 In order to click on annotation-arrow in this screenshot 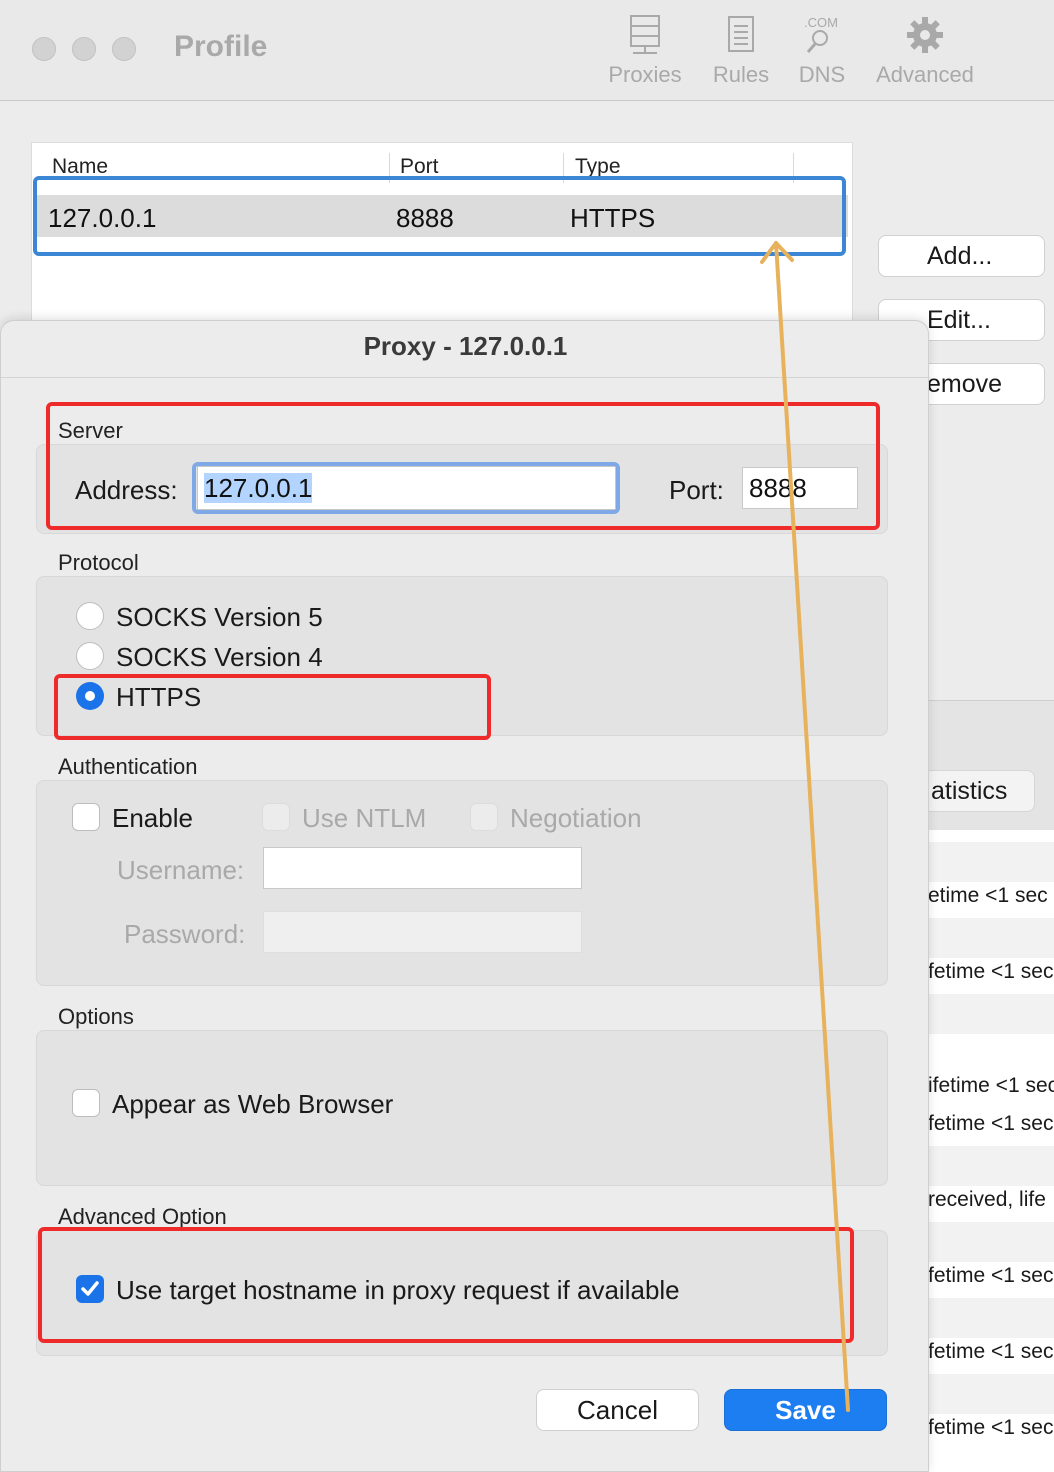, I will do `click(805, 826)`.